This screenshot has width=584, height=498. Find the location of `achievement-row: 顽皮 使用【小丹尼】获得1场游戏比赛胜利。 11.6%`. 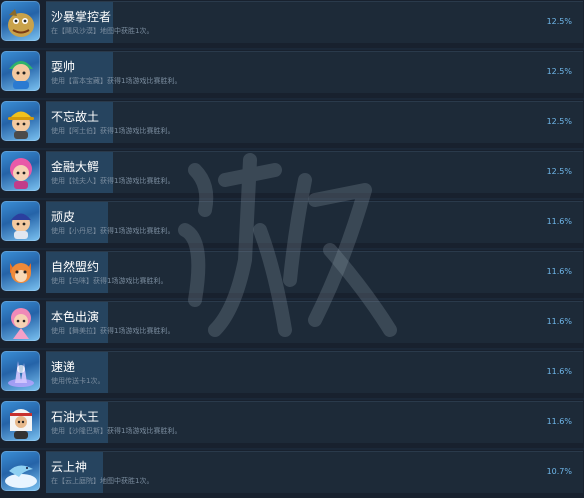

achievement-row: 顽皮 使用【小丹尼】获得1场游戏比赛胜利。 11.6% is located at coordinates (292, 224).